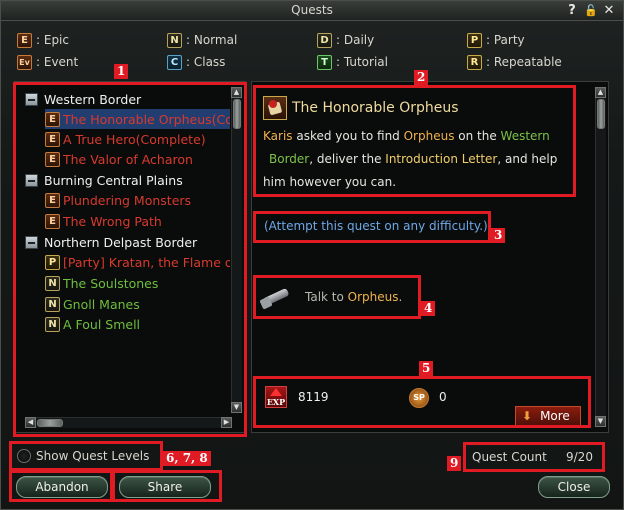  I want to click on annotation-label-9: 9, so click(454, 463).